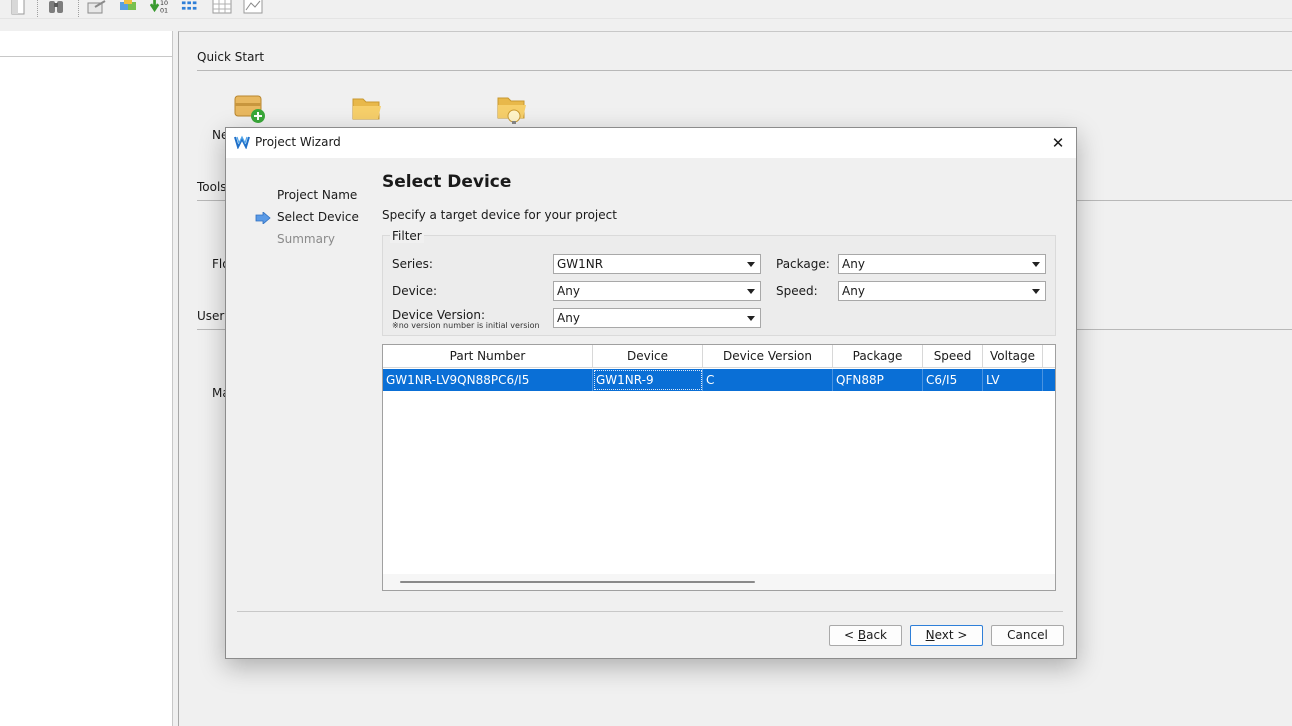 The height and width of the screenshot is (726, 1292). What do you see at coordinates (568, 291) in the screenshot?
I see `device-value: Any` at bounding box center [568, 291].